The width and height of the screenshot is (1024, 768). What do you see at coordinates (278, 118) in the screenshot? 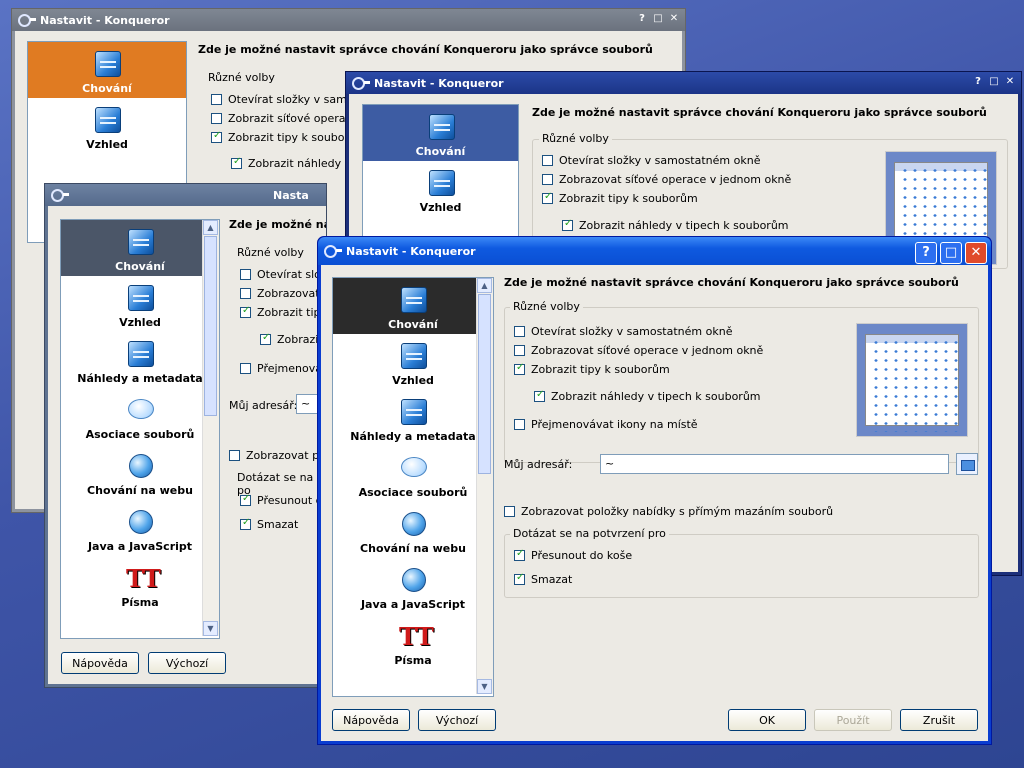
I see `checkbox-network-ops: Zobrazit síťové opera` at bounding box center [278, 118].